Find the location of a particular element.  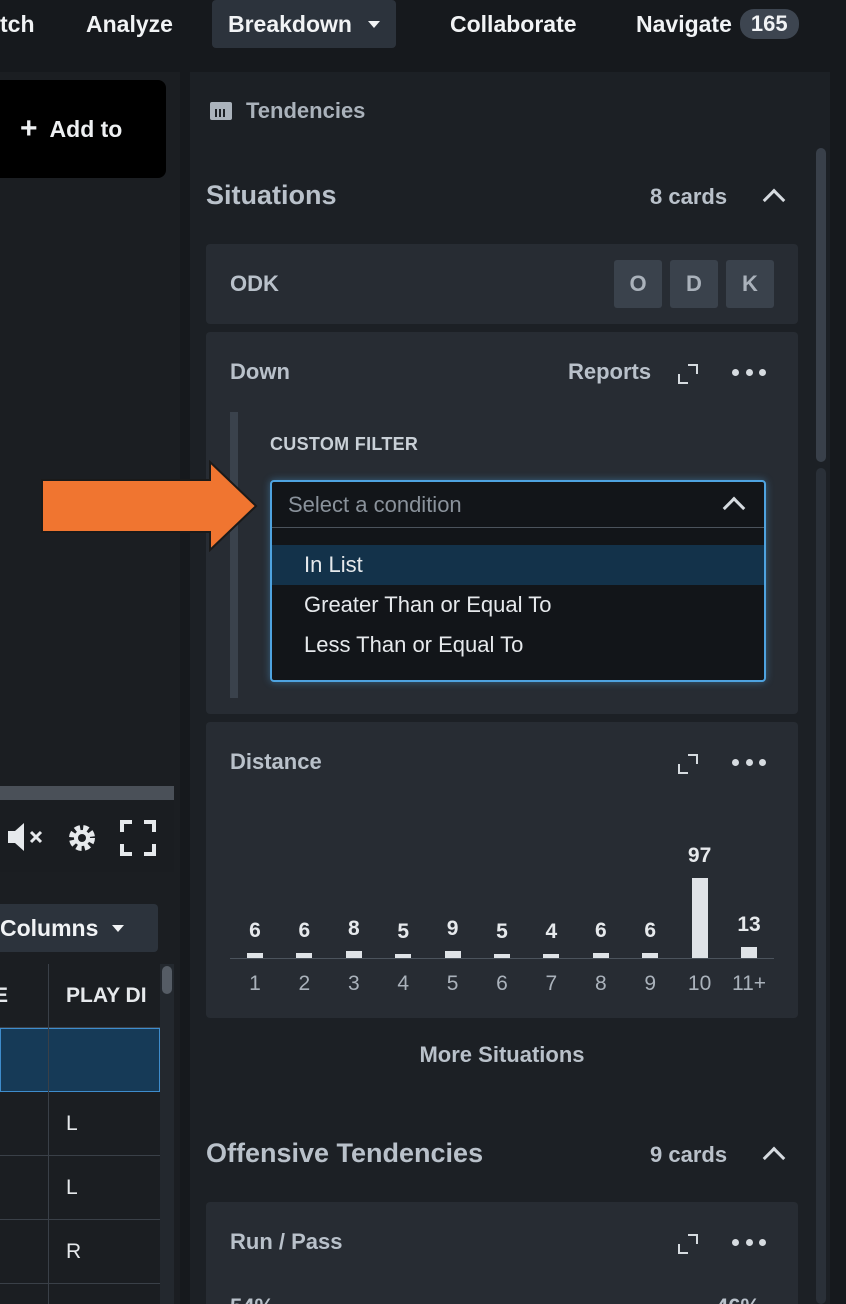

odk-button-o: O is located at coordinates (638, 284).